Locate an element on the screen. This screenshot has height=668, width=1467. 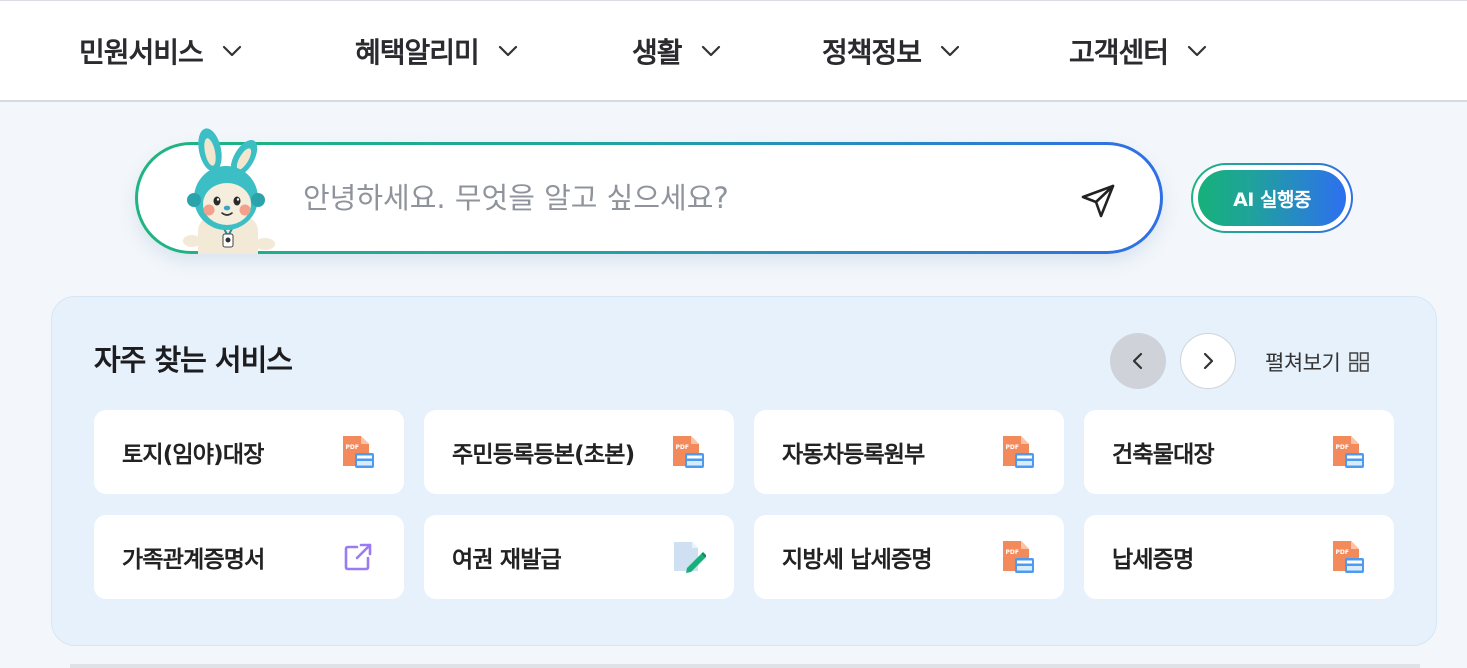
nav-item-civil-service: 민원서비스 is located at coordinates (161, 51).